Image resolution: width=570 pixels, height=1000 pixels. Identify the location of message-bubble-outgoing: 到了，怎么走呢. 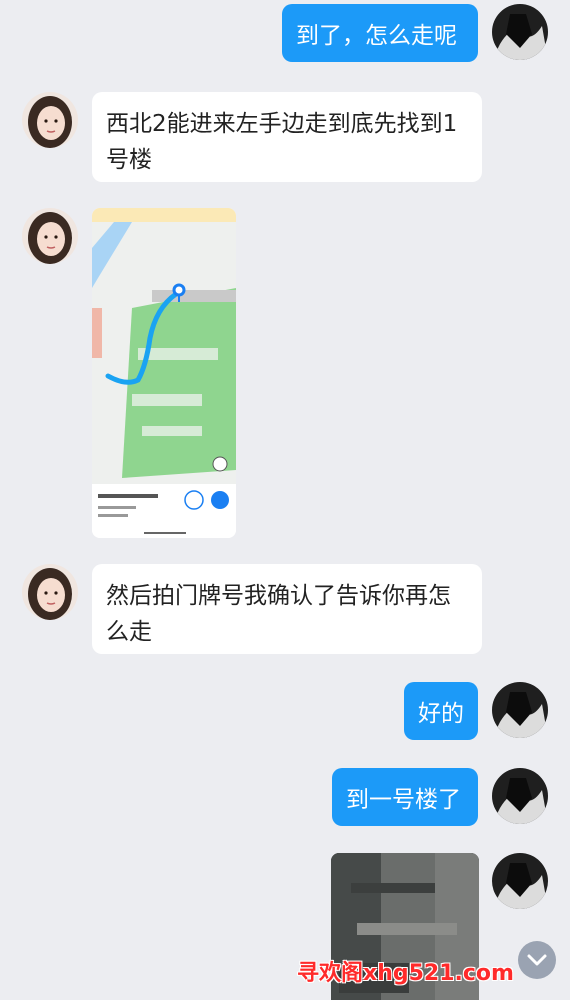
(380, 33).